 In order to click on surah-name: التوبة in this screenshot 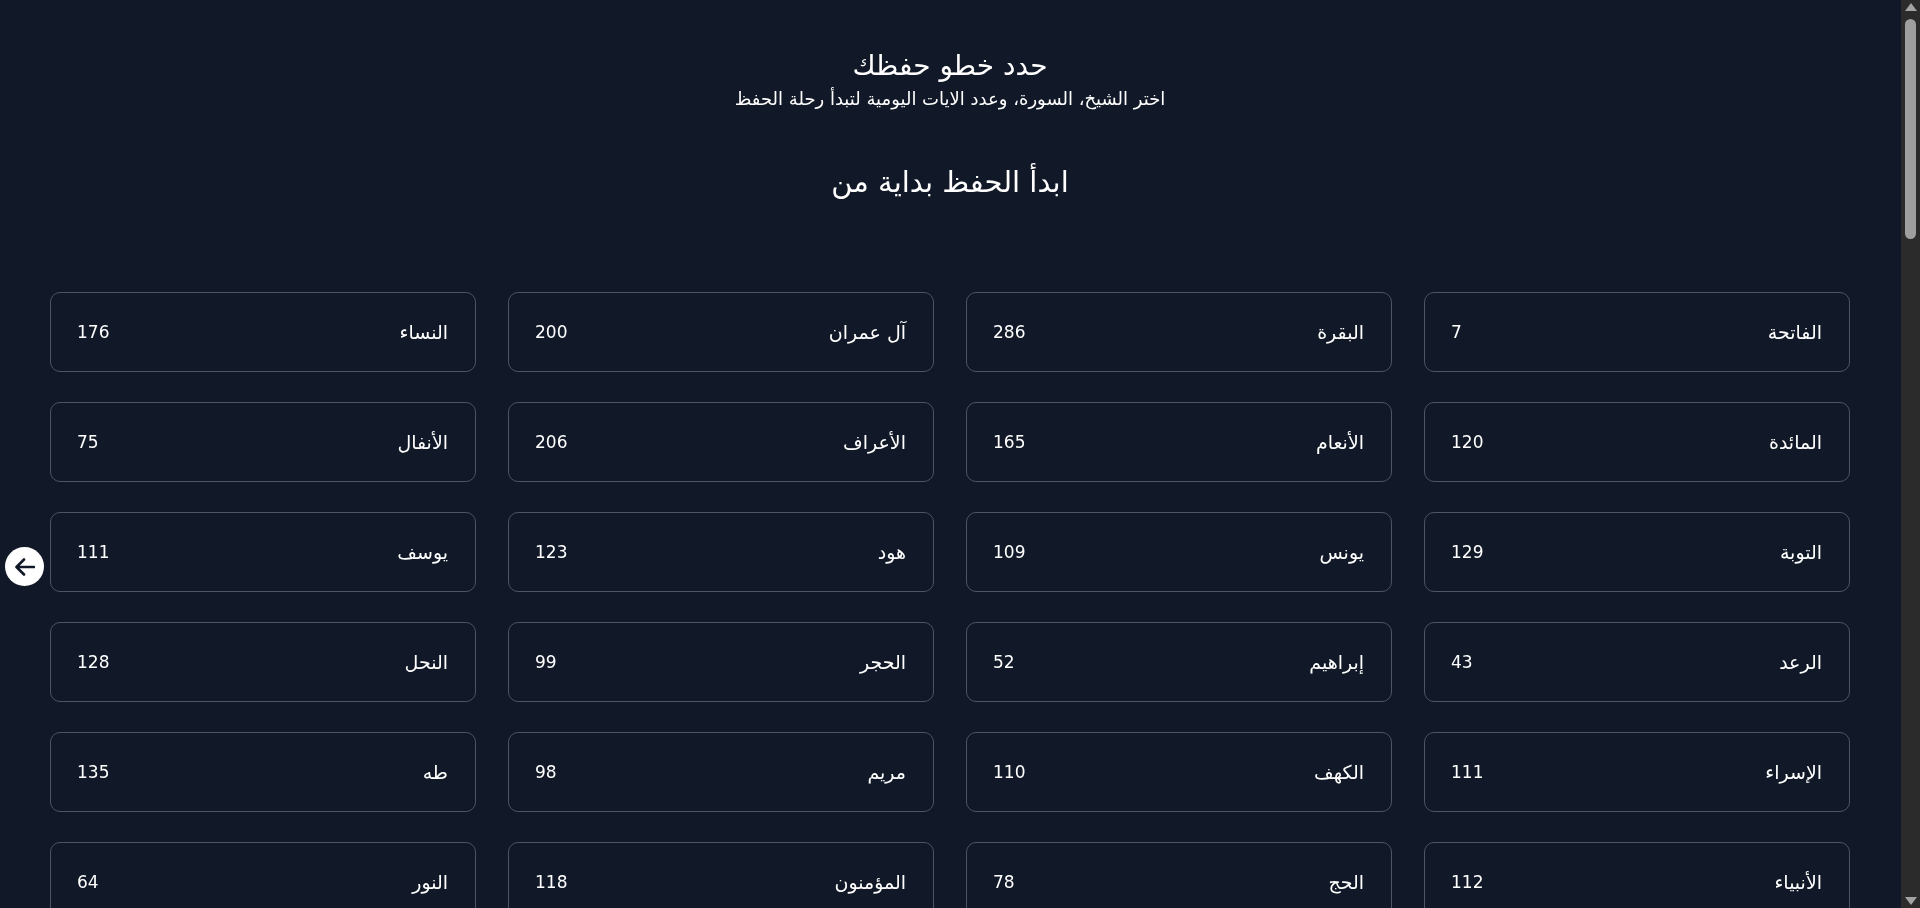, I will do `click(1800, 552)`.